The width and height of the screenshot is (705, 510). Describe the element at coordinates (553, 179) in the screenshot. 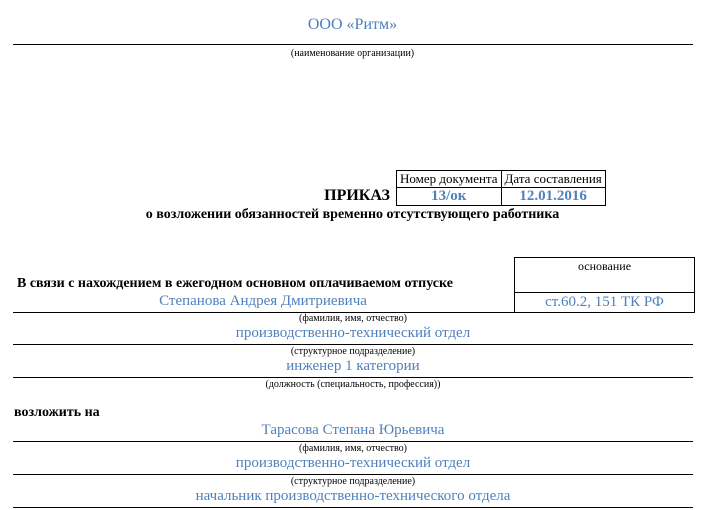

I see `doc-date-label: Дата составления` at that location.